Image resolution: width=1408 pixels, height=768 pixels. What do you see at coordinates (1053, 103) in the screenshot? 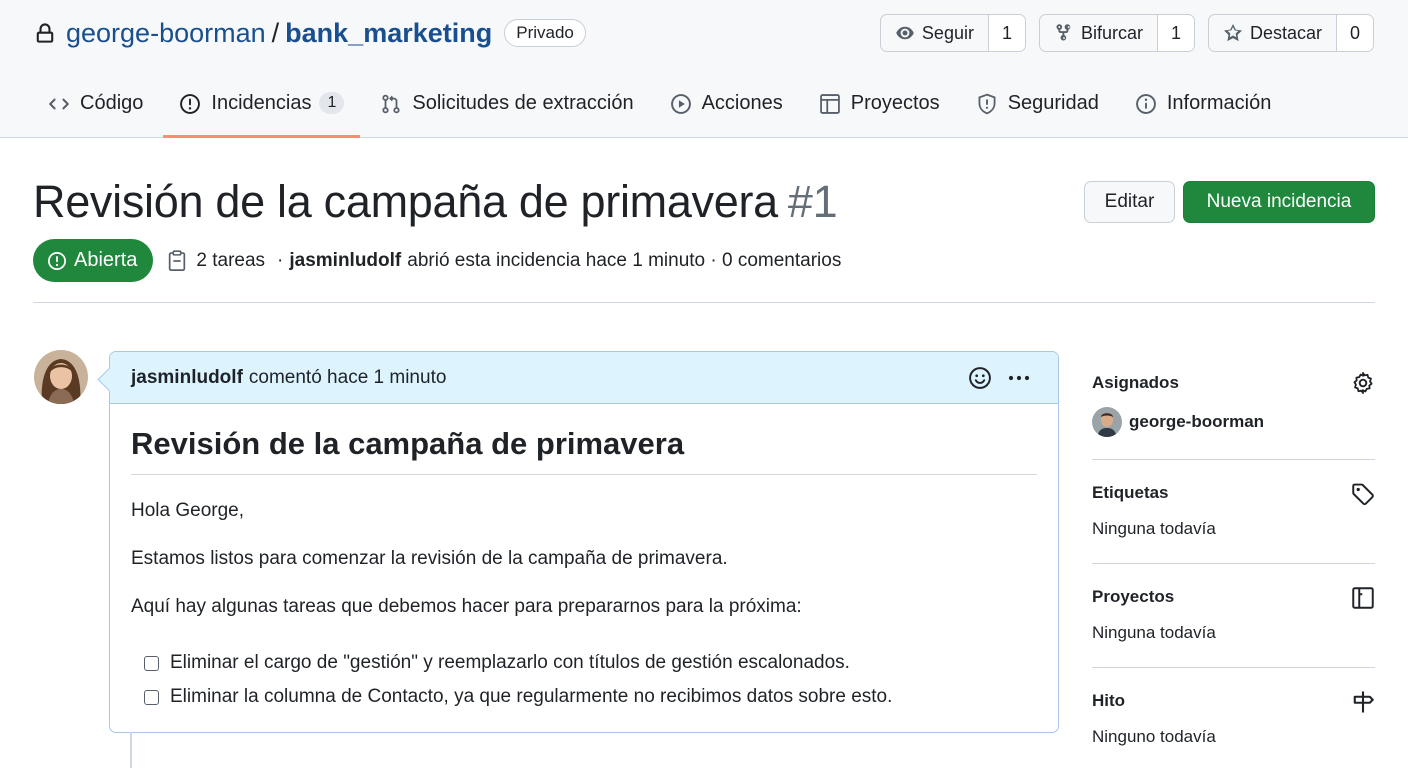
I see `tab-security-label: Seguridad` at bounding box center [1053, 103].